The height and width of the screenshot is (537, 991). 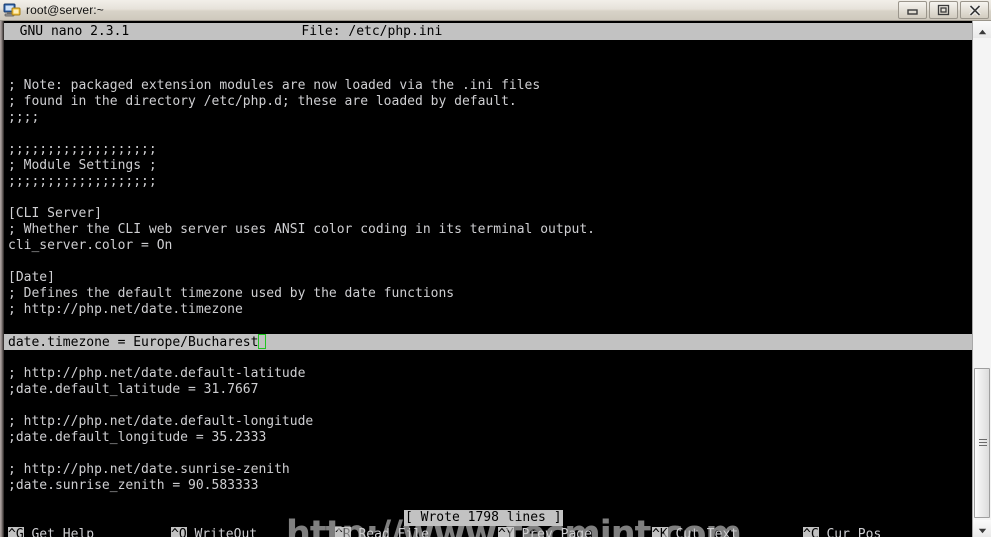 What do you see at coordinates (506, 532) in the screenshot?
I see `shortcut-key: ^Y` at bounding box center [506, 532].